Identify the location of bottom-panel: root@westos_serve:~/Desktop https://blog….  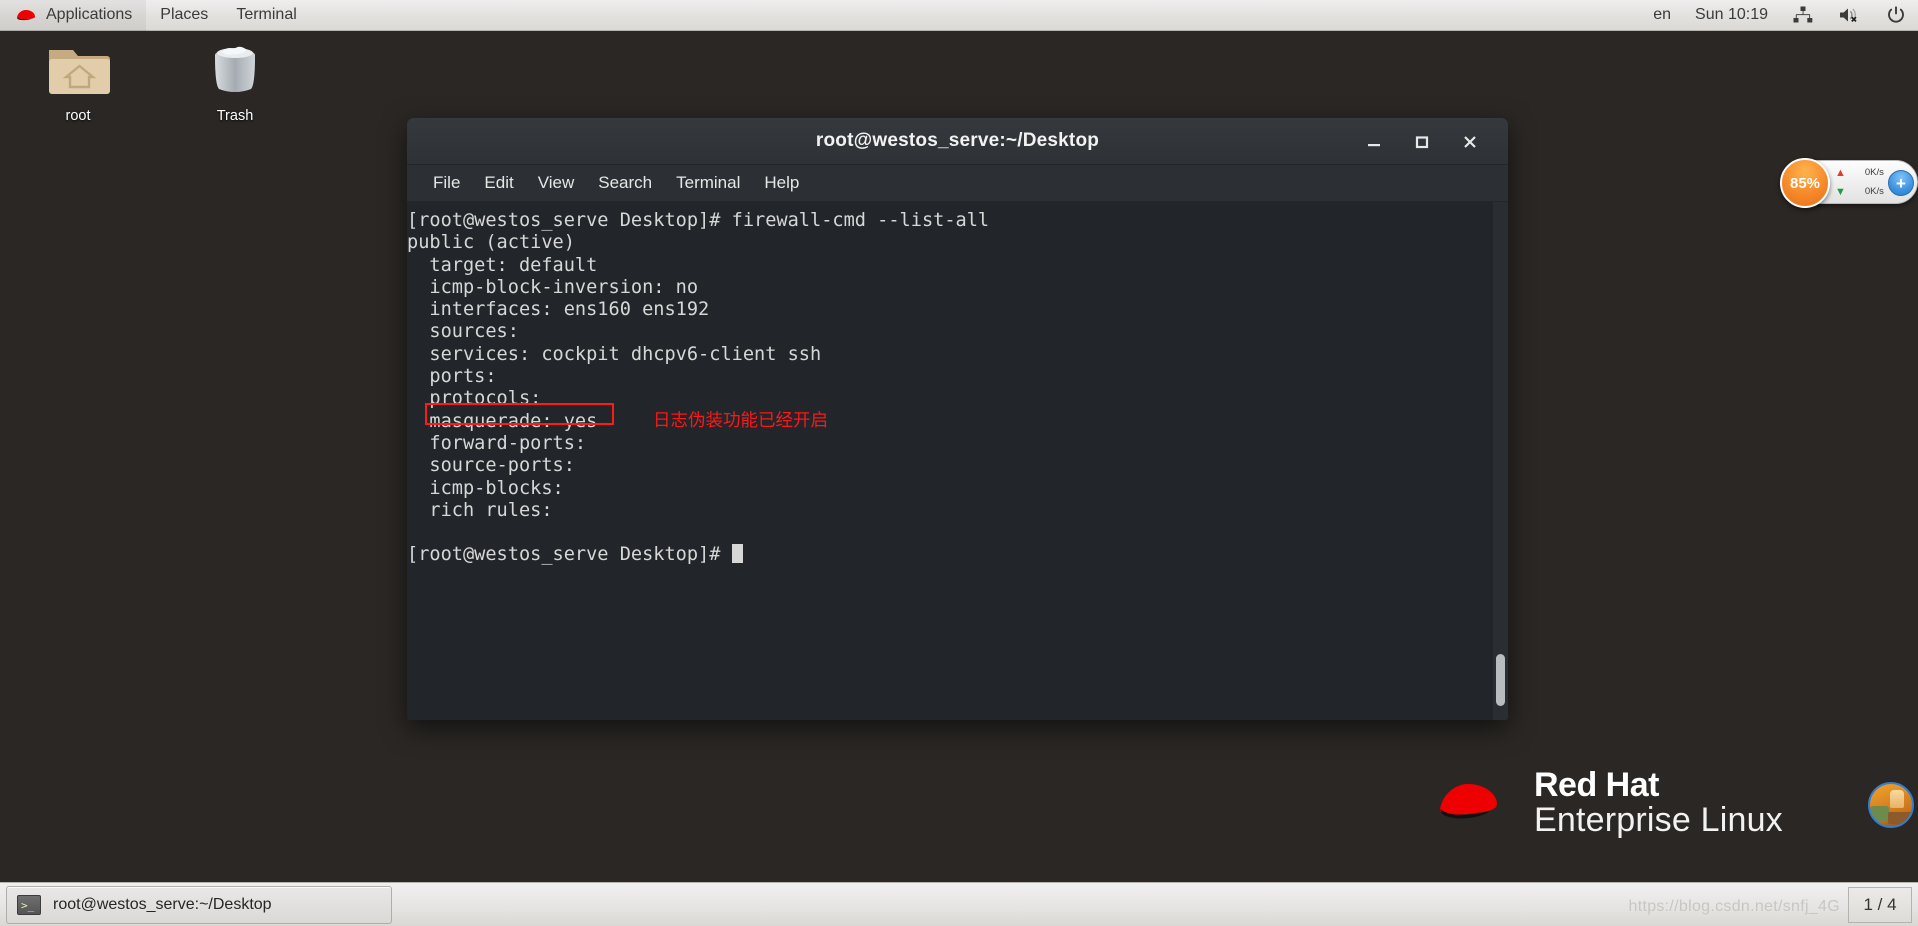
(959, 904).